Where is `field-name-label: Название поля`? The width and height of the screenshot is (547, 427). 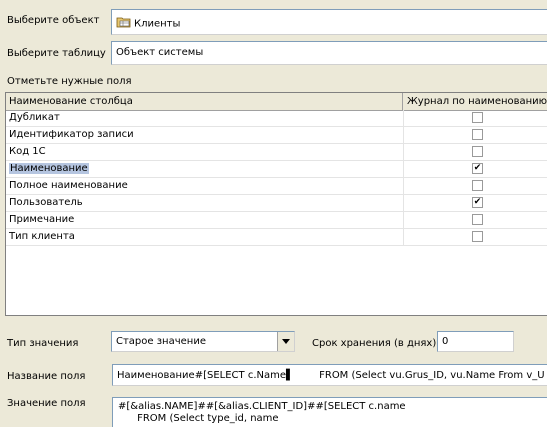
field-name-label: Название поля is located at coordinates (46, 376).